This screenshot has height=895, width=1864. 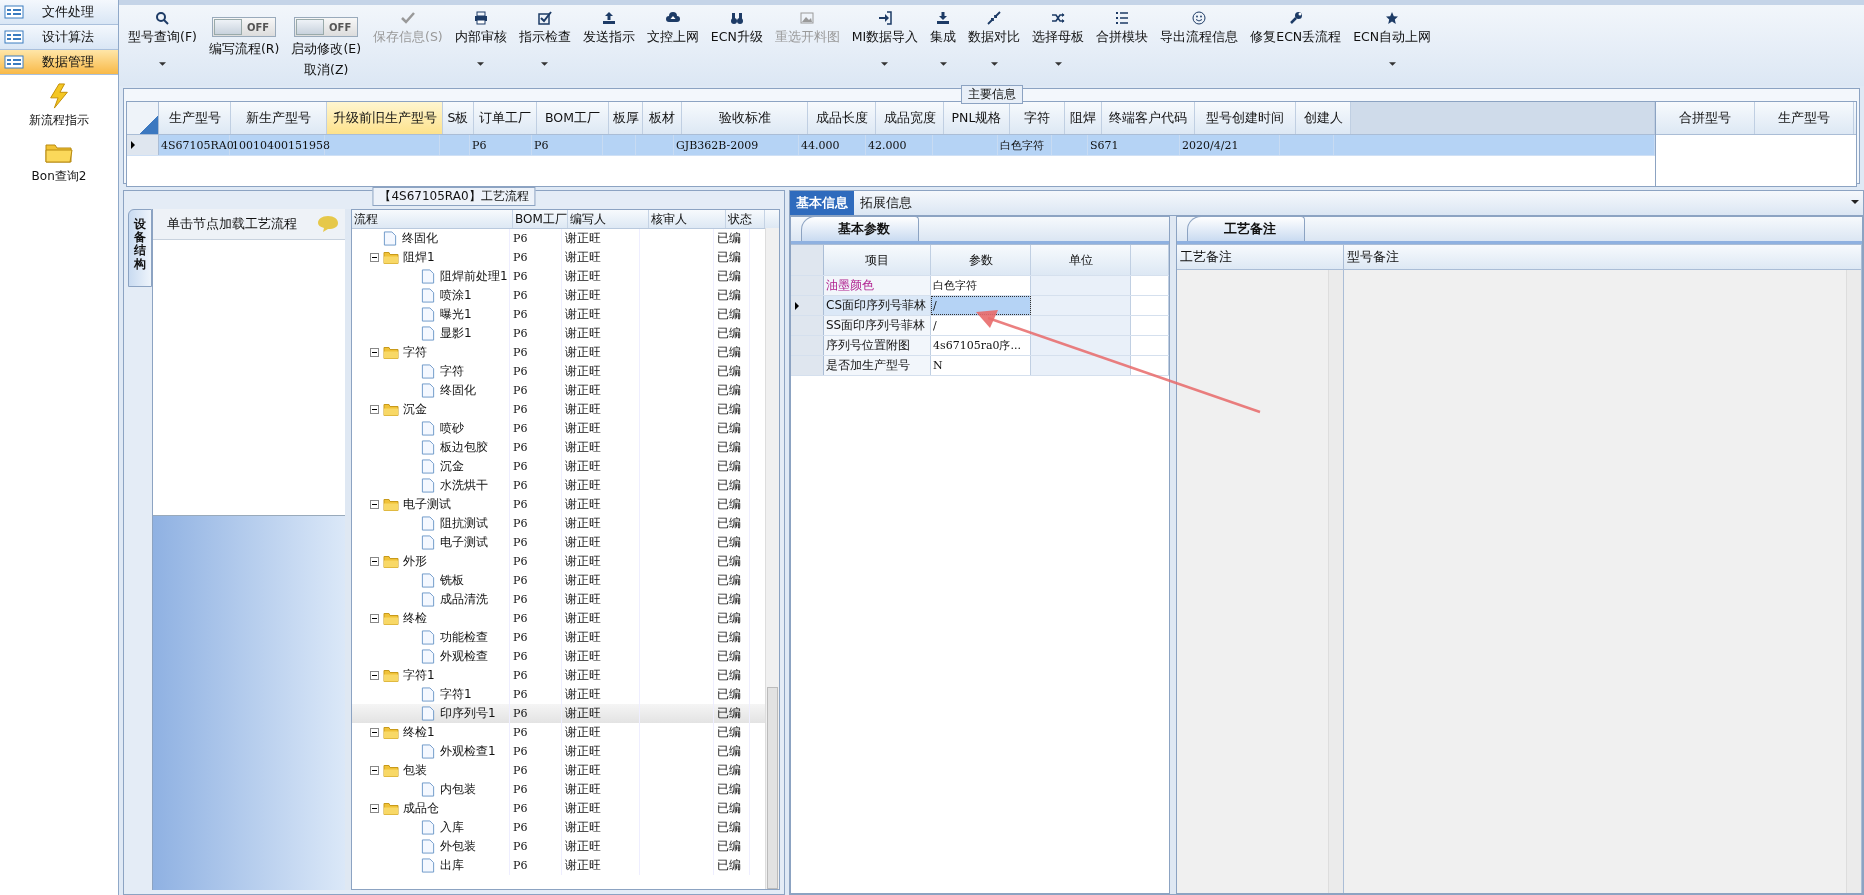 What do you see at coordinates (608, 46) in the screenshot?
I see `toolbar-button: 发送指示` at bounding box center [608, 46].